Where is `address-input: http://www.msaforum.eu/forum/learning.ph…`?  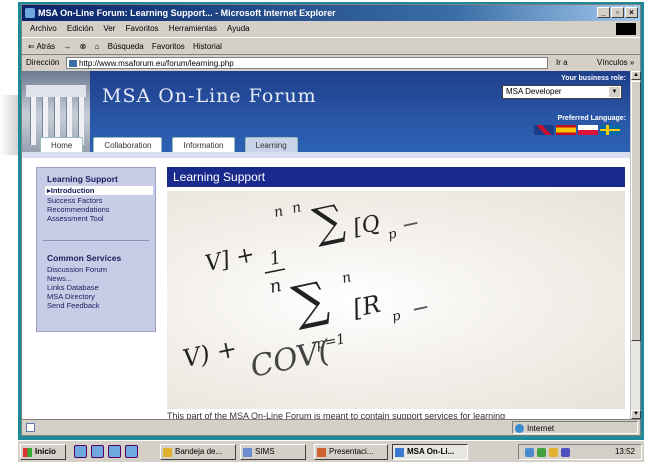
address-input: http://www.msaforum.eu/forum/learning.ph… is located at coordinates (307, 63).